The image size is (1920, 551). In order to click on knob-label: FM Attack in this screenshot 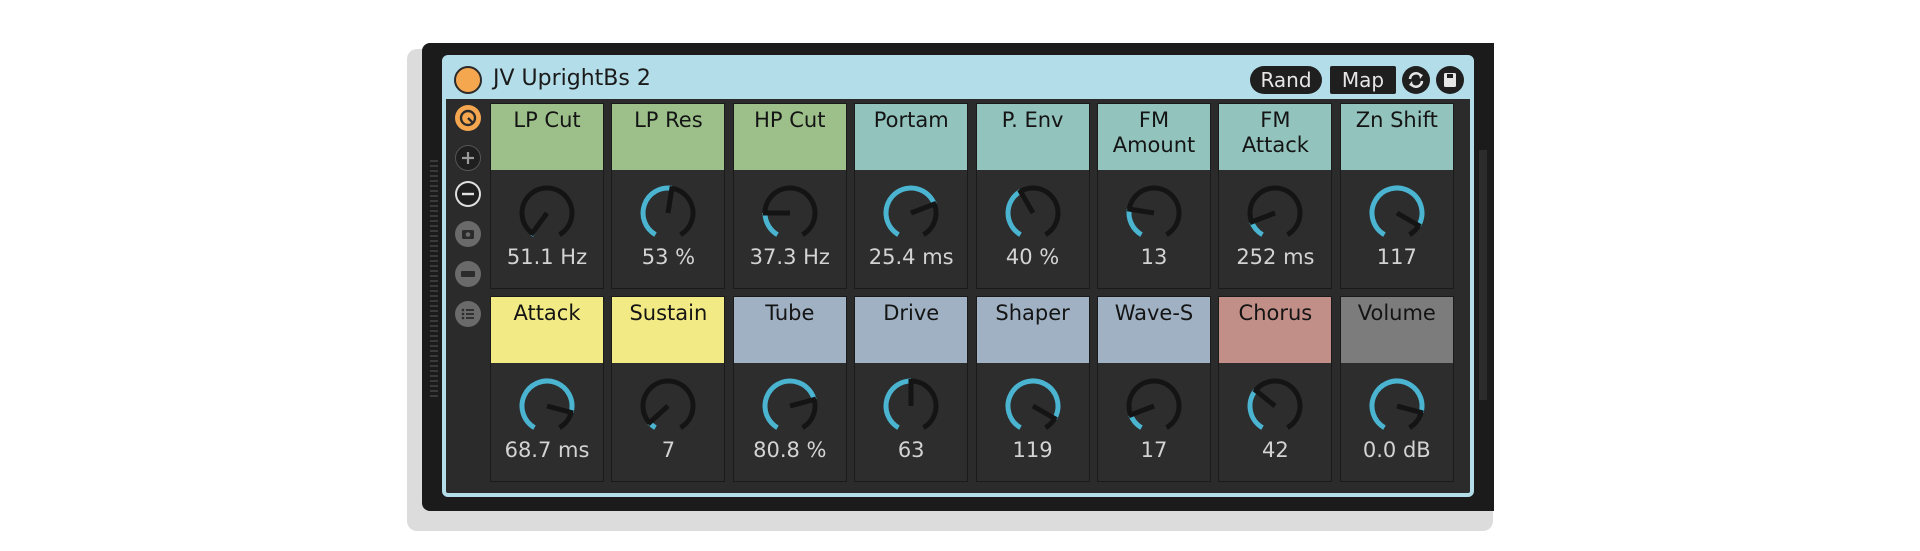, I will do `click(1275, 137)`.